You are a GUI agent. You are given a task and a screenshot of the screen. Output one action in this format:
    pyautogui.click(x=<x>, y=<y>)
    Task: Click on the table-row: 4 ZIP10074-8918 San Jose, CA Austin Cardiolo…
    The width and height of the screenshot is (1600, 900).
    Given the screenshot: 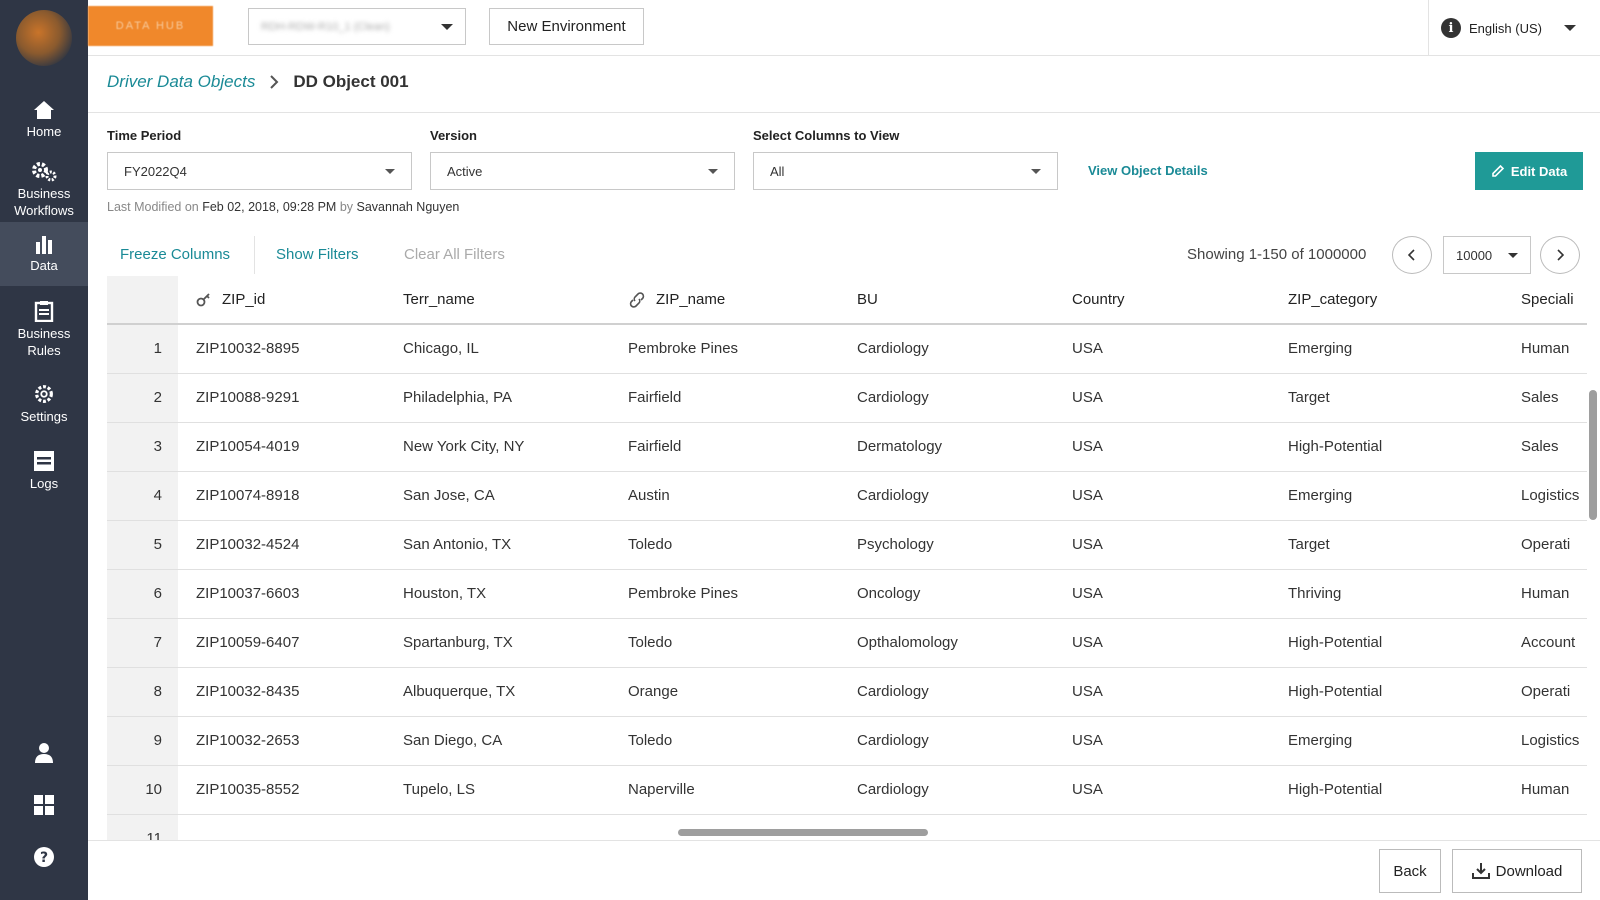 What is the action you would take?
    pyautogui.click(x=847, y=496)
    